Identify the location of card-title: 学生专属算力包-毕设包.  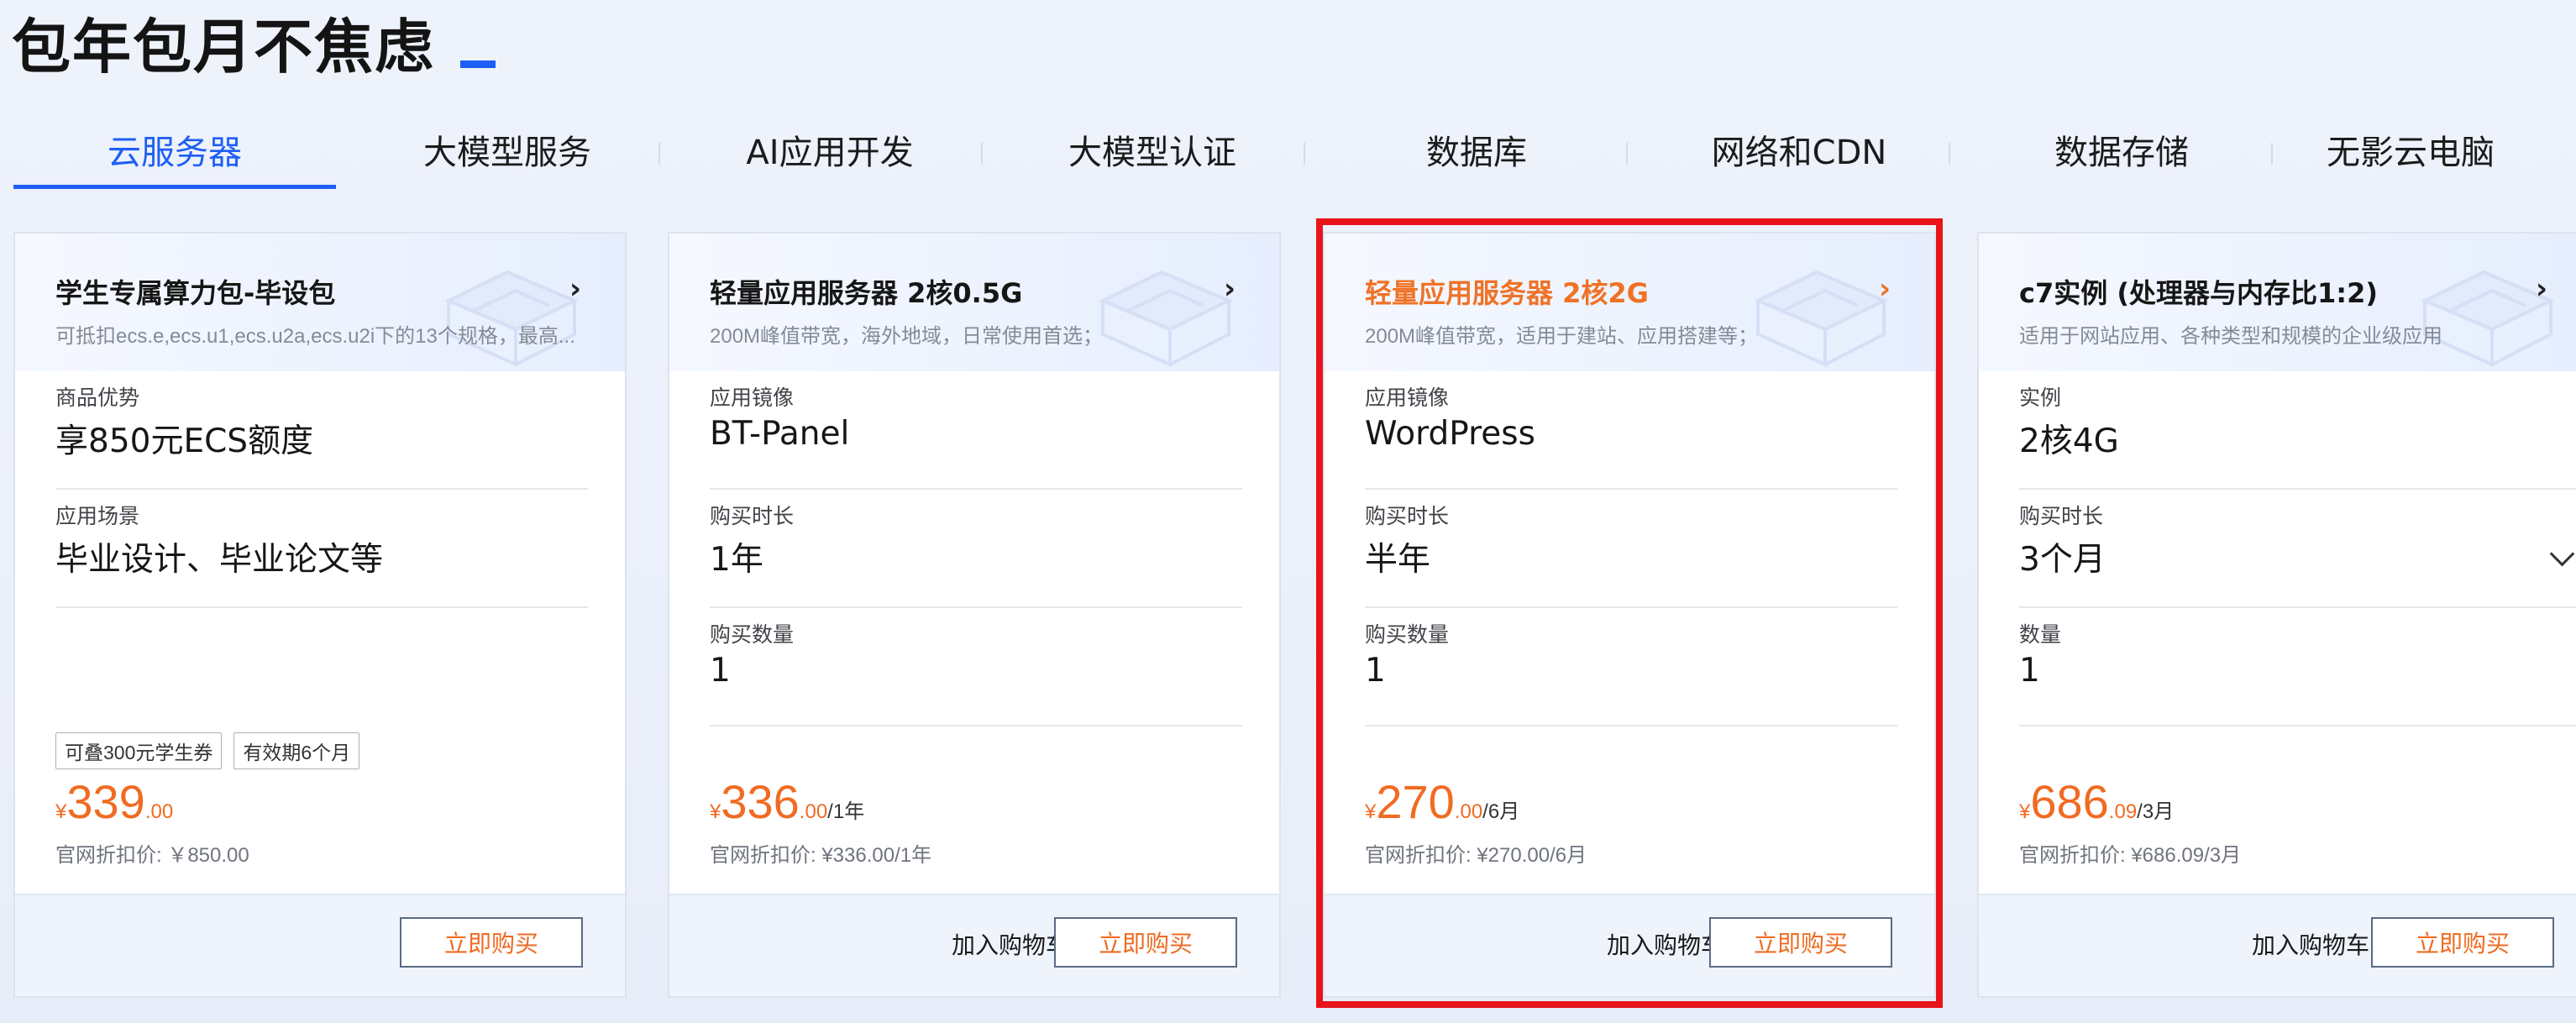
(195, 293).